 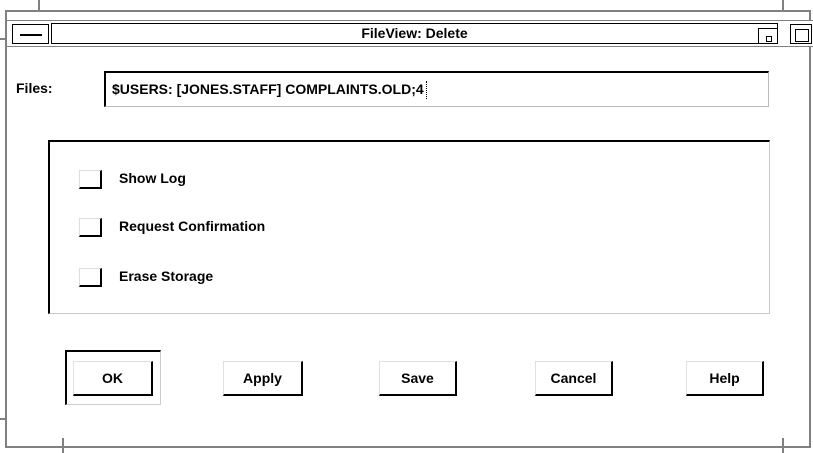 I want to click on show-log-checkbox, so click(x=90, y=179).